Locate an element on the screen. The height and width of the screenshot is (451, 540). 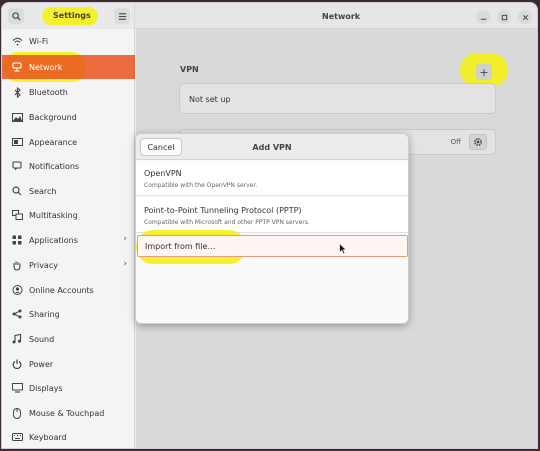
sidebar-item-online-accounts: Online Accounts is located at coordinates (68, 290).